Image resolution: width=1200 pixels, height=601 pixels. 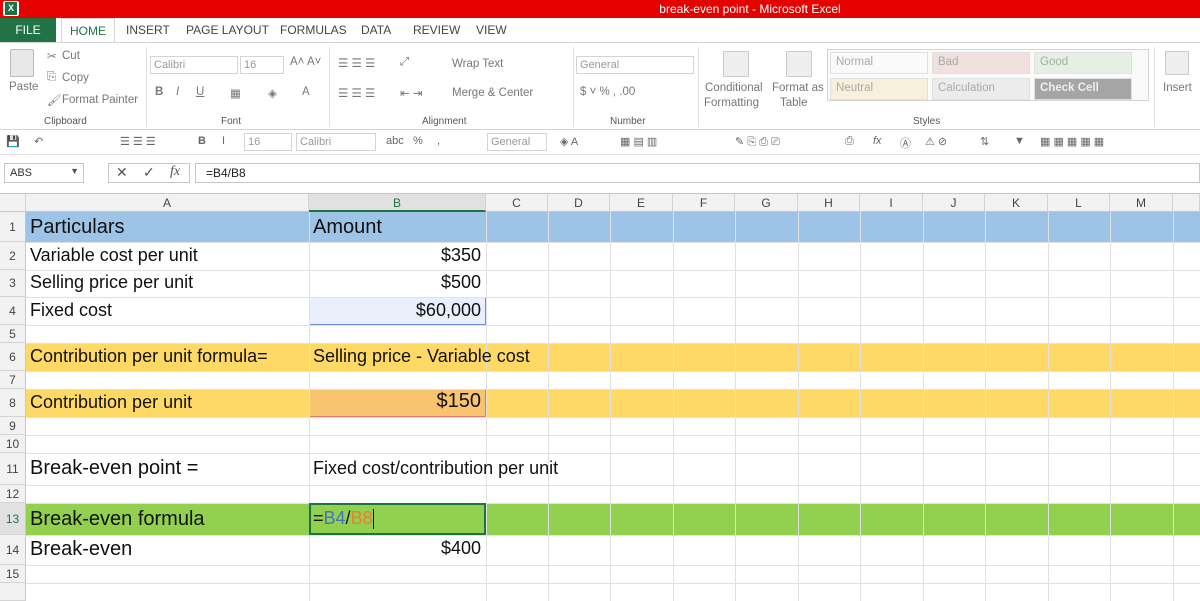 I want to click on tab-view: VIEW, so click(x=491, y=30).